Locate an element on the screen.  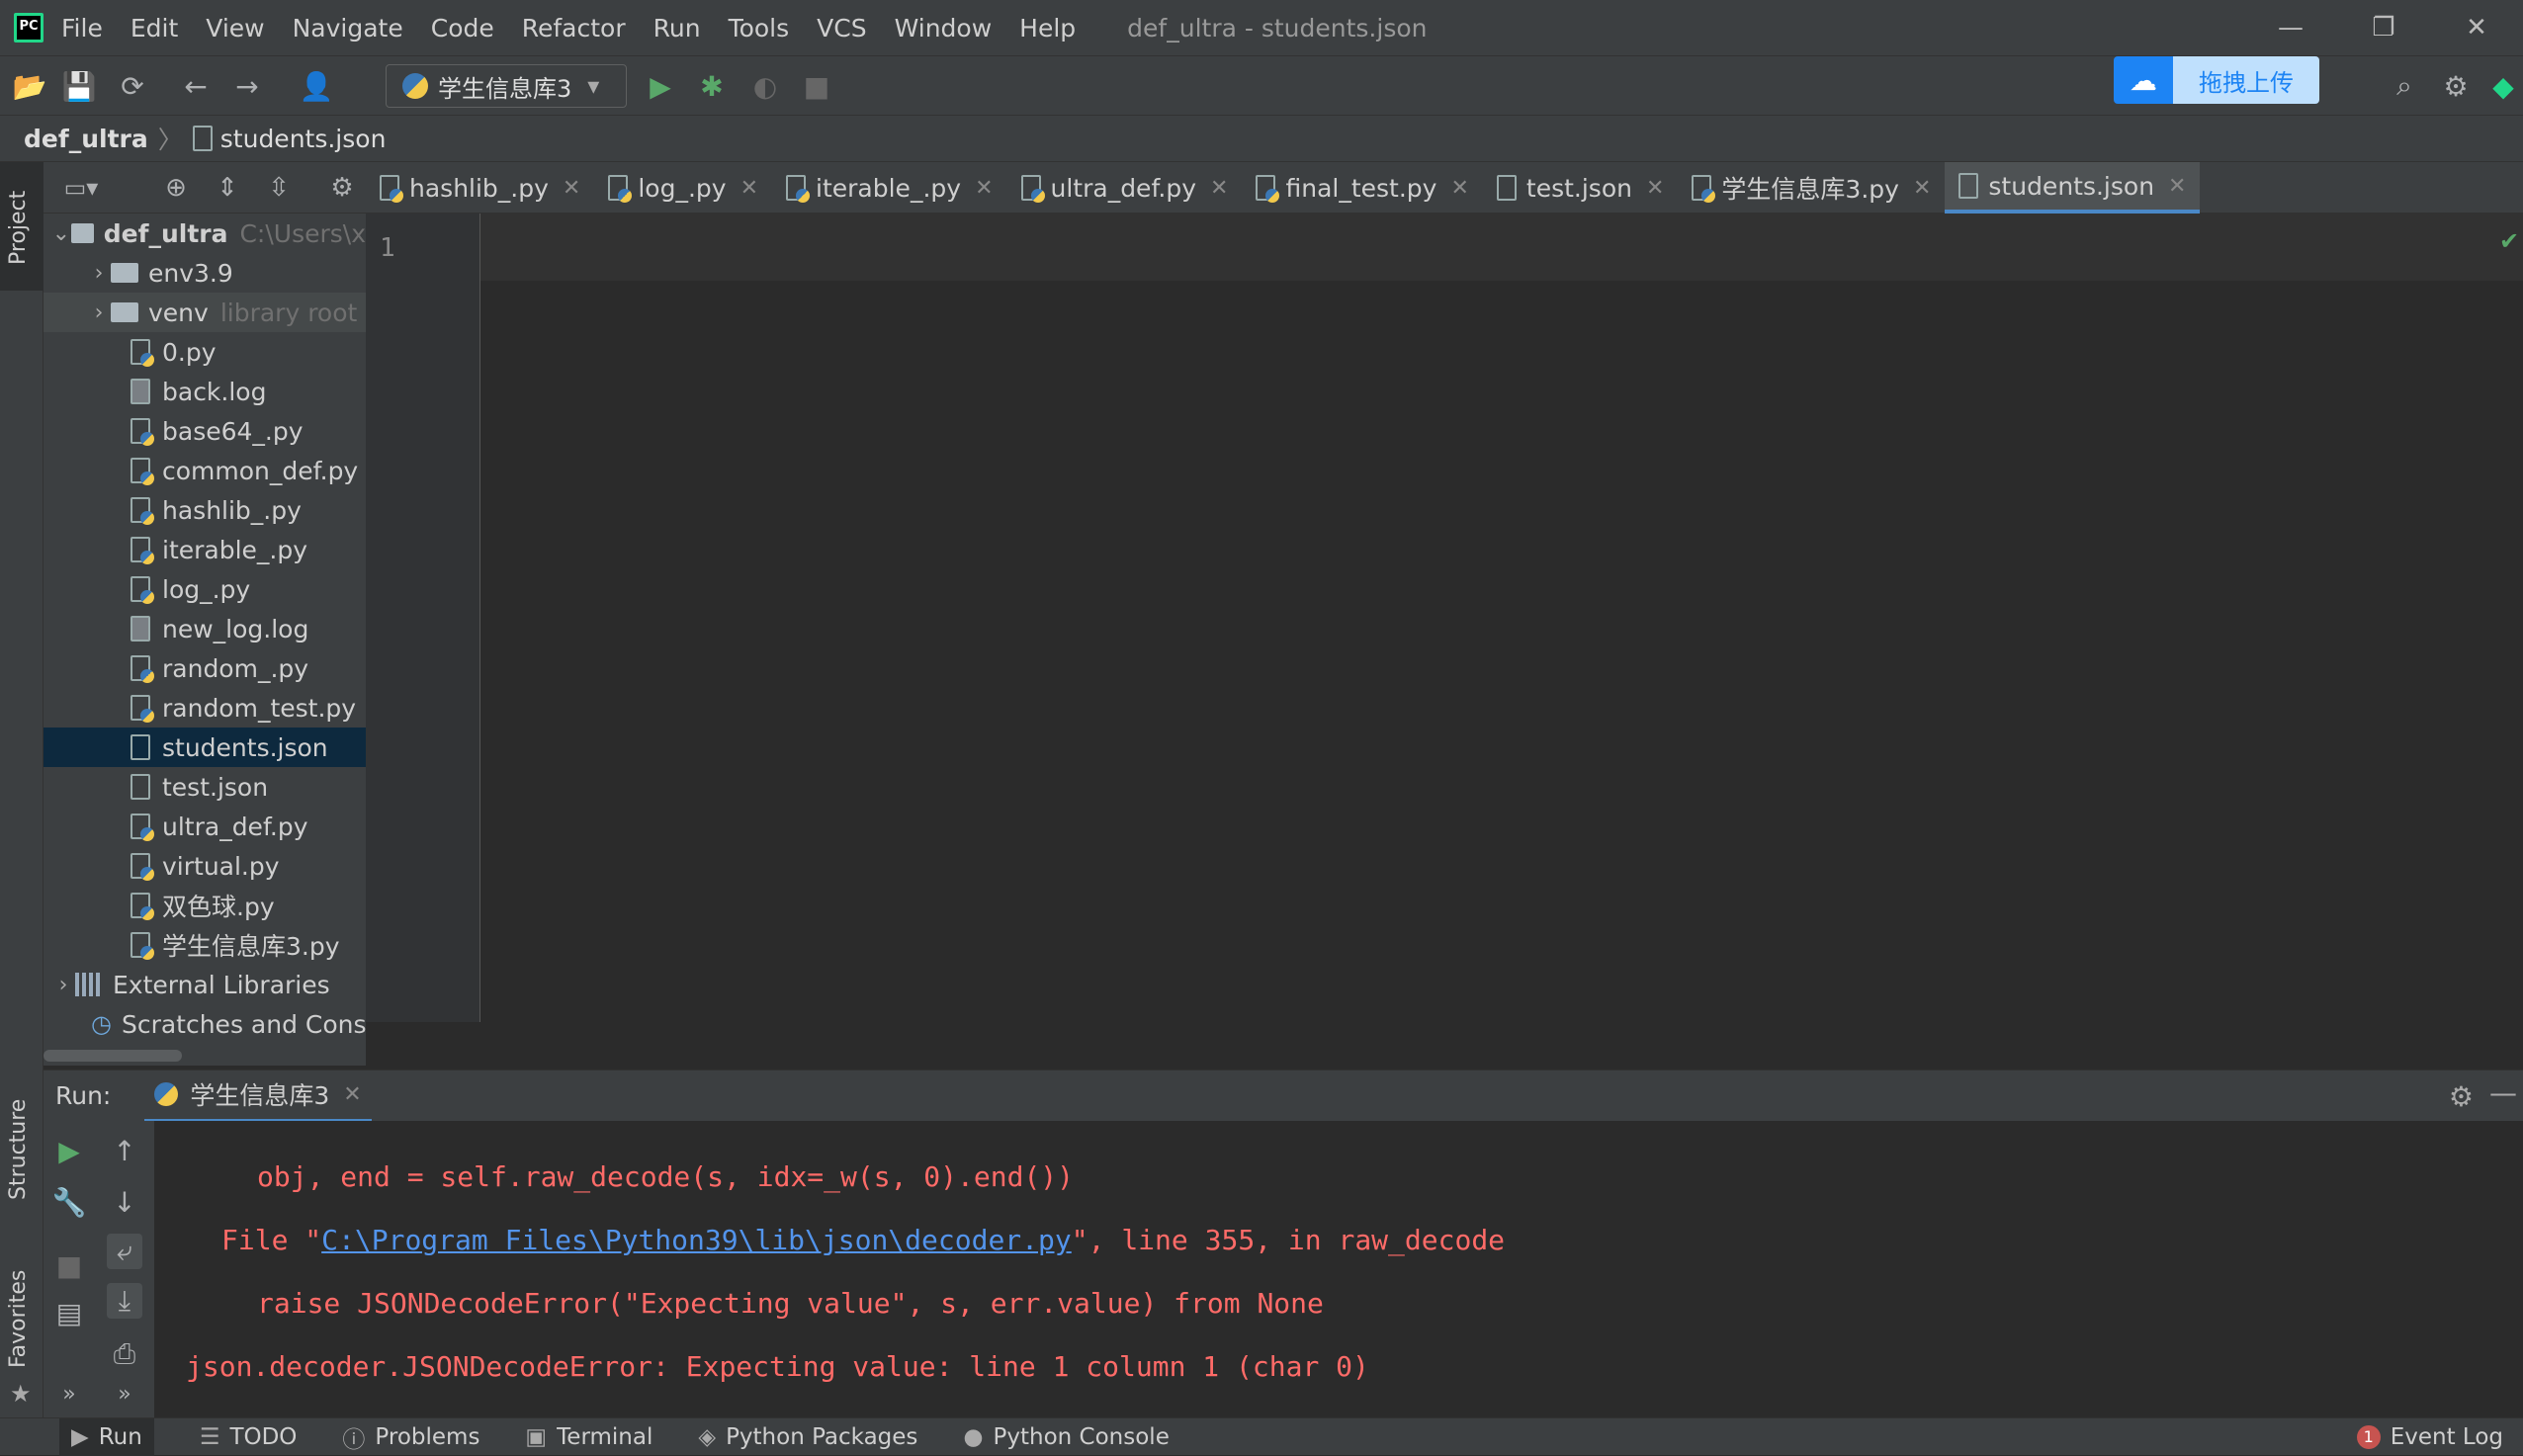
gear-icon: ⚙ is located at coordinates (2456, 86).